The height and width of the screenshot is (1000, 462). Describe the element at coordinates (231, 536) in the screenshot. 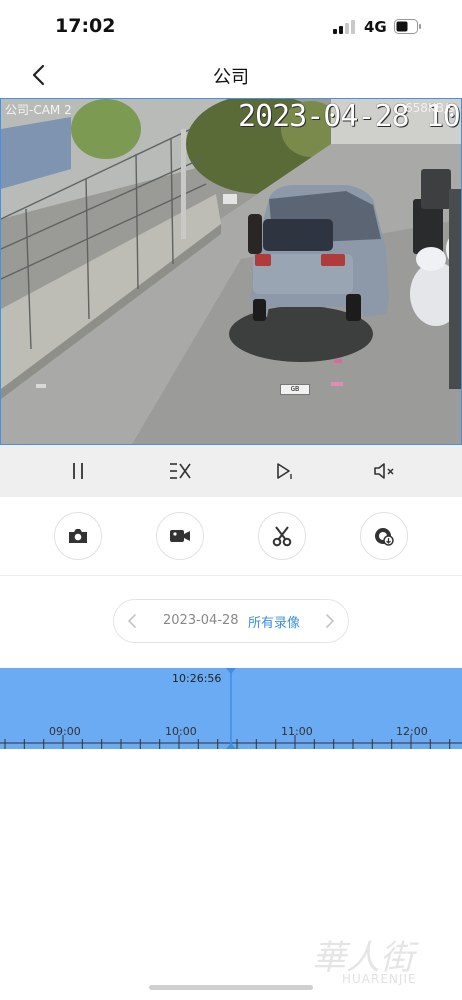

I see `action-buttons` at that location.